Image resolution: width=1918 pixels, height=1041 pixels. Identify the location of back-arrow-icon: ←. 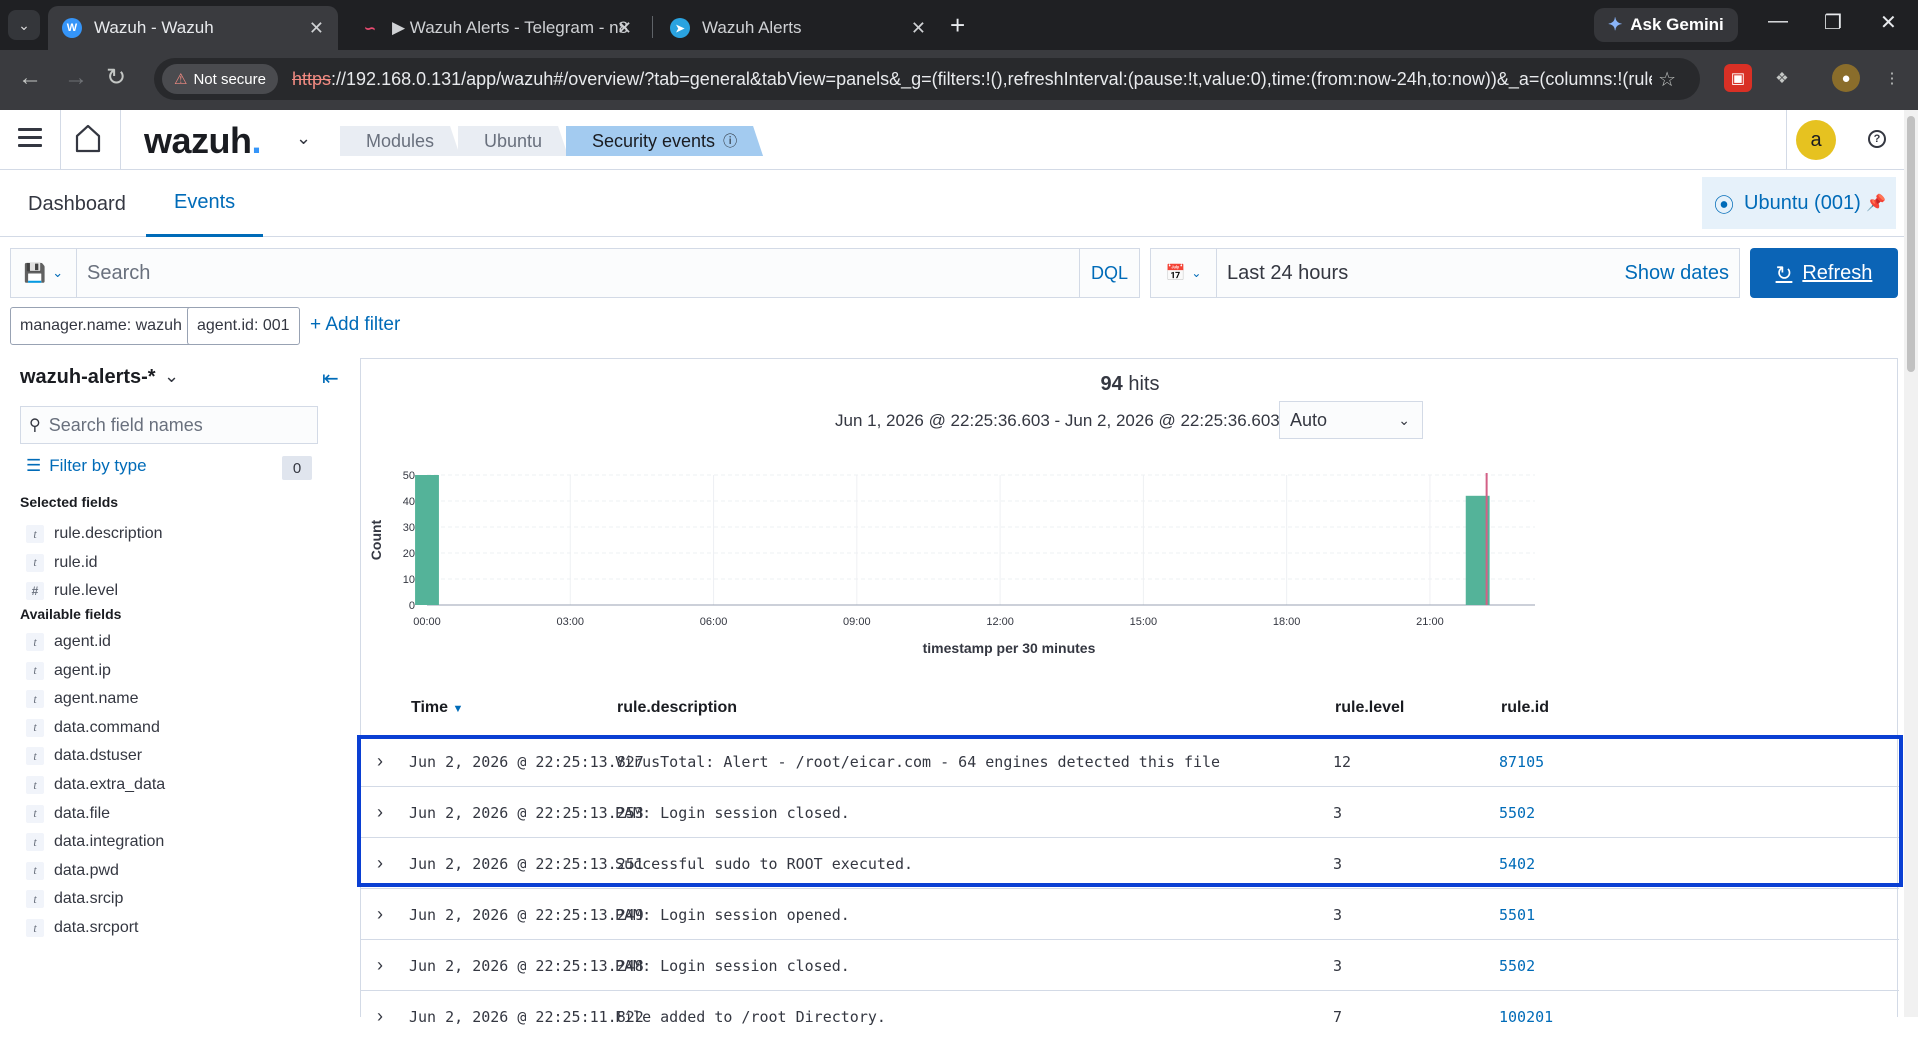
(30, 78).